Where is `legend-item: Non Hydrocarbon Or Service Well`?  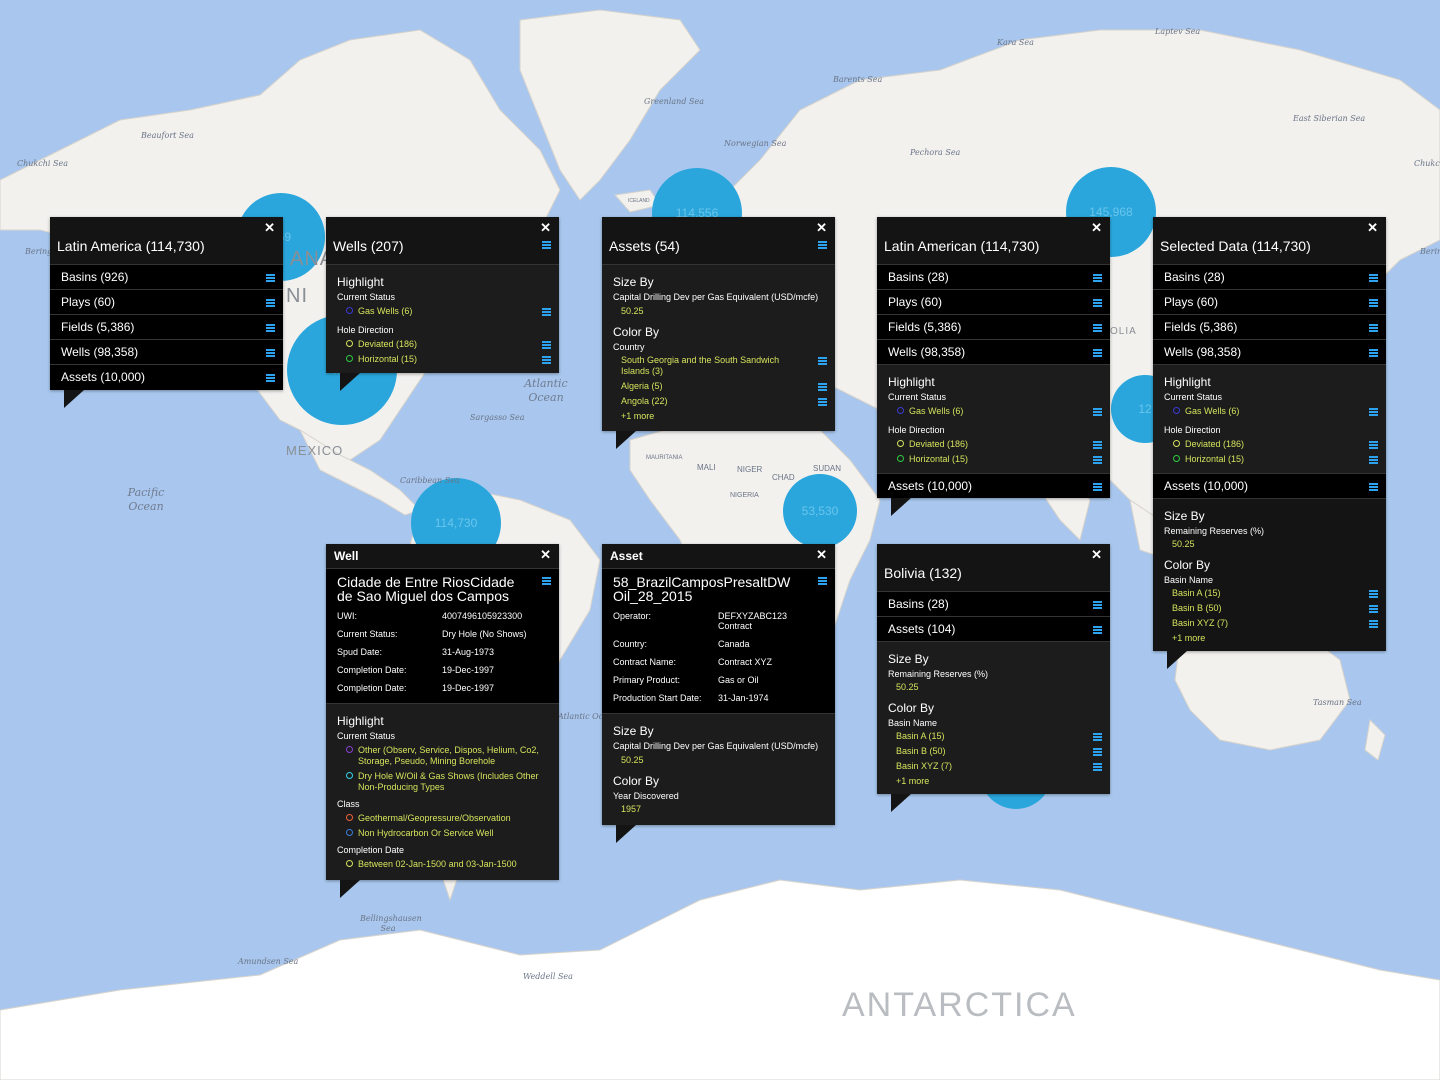 legend-item: Non Hydrocarbon Or Service Well is located at coordinates (442, 833).